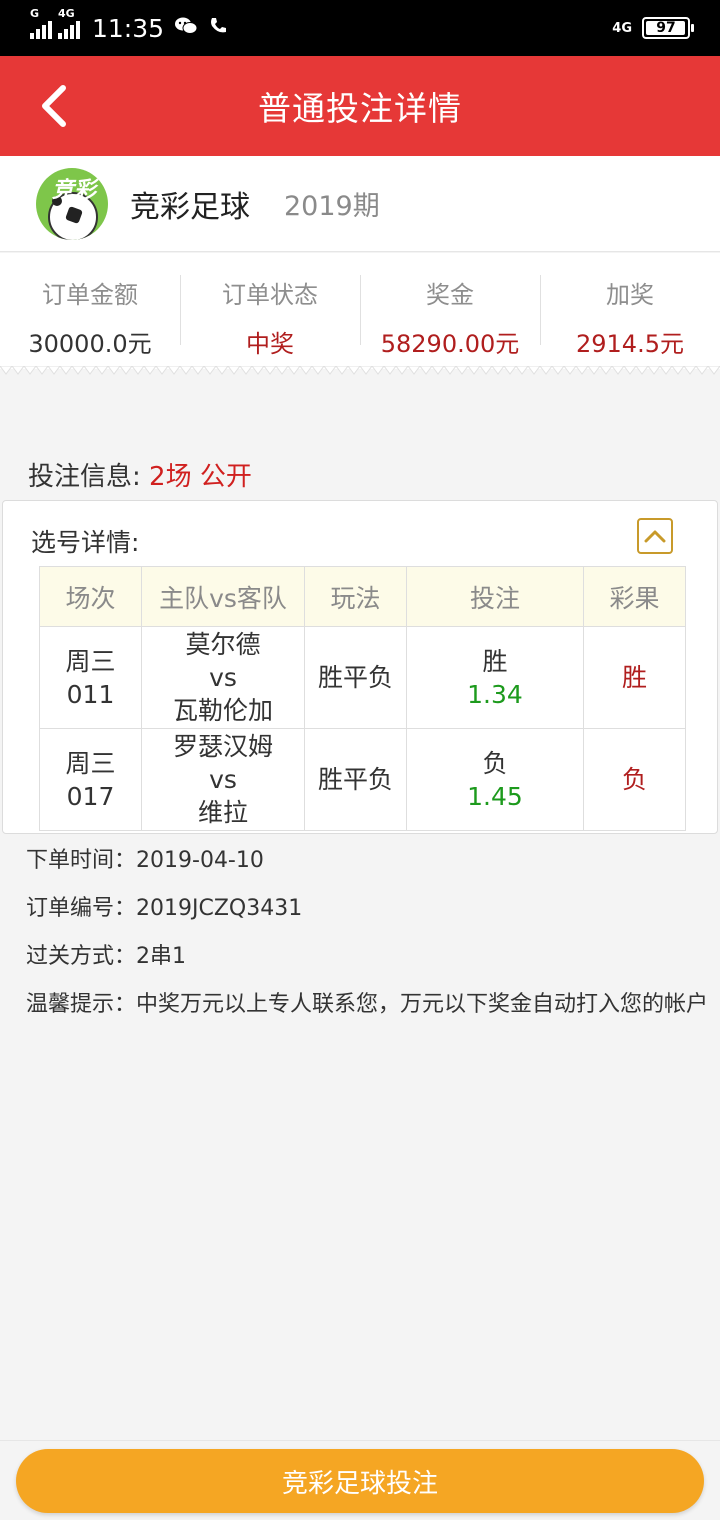 This screenshot has width=720, height=1520. Describe the element at coordinates (69, 23) in the screenshot. I see `signal-icon: 4G` at that location.